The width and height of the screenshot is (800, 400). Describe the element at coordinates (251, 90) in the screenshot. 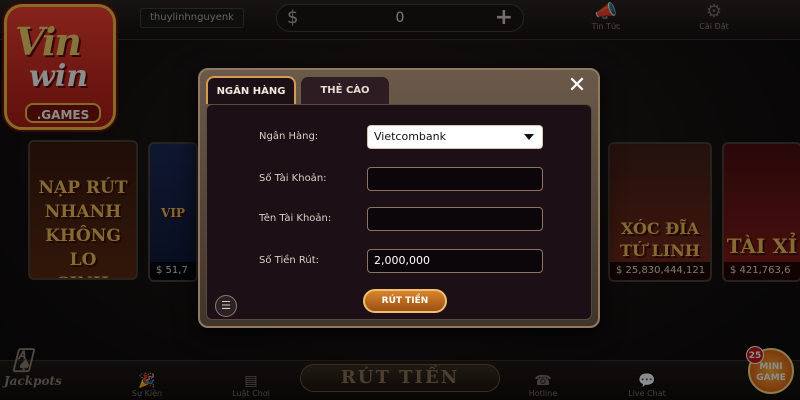

I see `tab-bank: NGÂN HÀNG` at that location.